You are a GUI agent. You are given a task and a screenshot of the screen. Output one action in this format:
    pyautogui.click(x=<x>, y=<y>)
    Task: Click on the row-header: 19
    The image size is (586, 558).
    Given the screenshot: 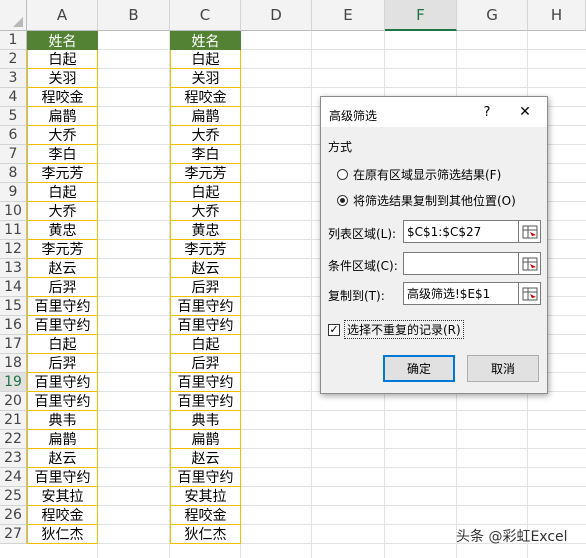 What is the action you would take?
    pyautogui.click(x=13, y=382)
    